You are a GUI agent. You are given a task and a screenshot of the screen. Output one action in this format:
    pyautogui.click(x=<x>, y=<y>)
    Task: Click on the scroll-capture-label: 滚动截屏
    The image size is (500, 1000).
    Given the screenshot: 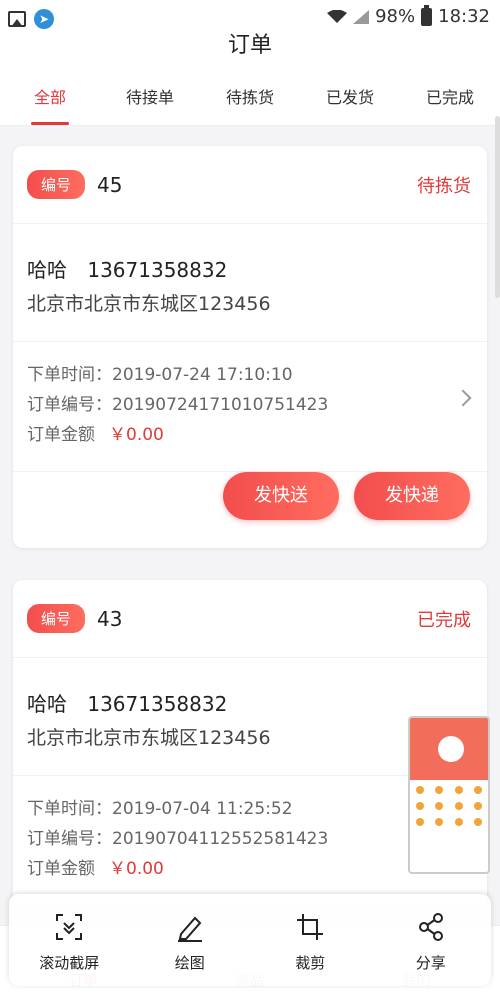 What is the action you would take?
    pyautogui.click(x=69, y=963)
    